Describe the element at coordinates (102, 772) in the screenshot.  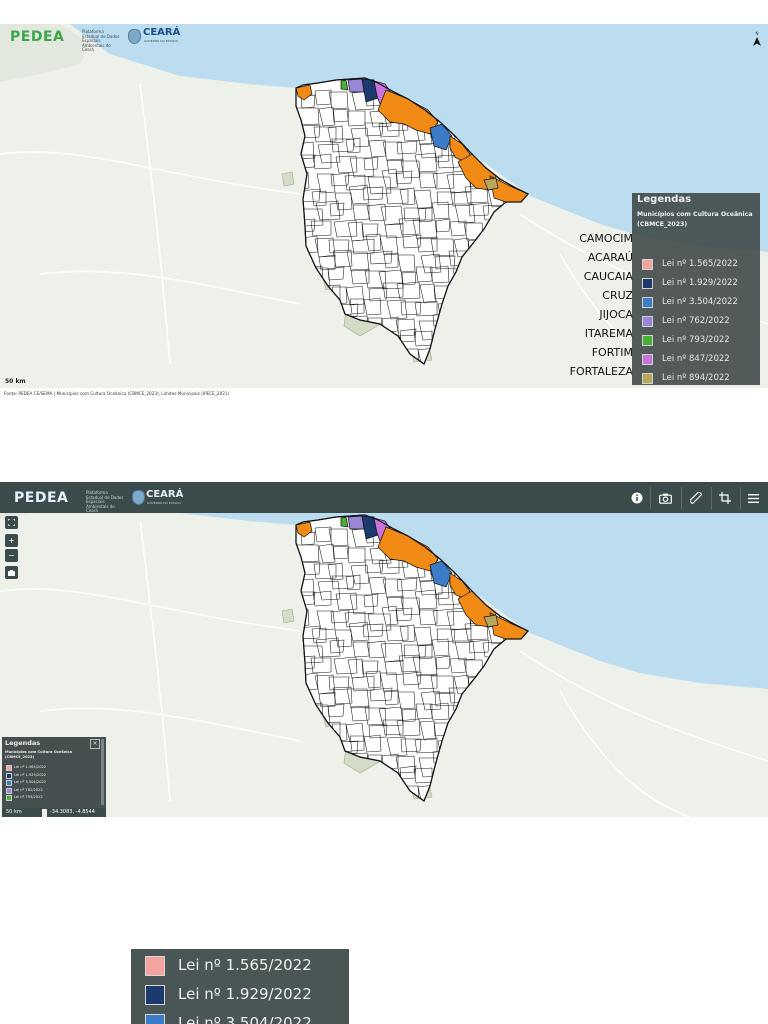
I see `legend-scrollbar` at that location.